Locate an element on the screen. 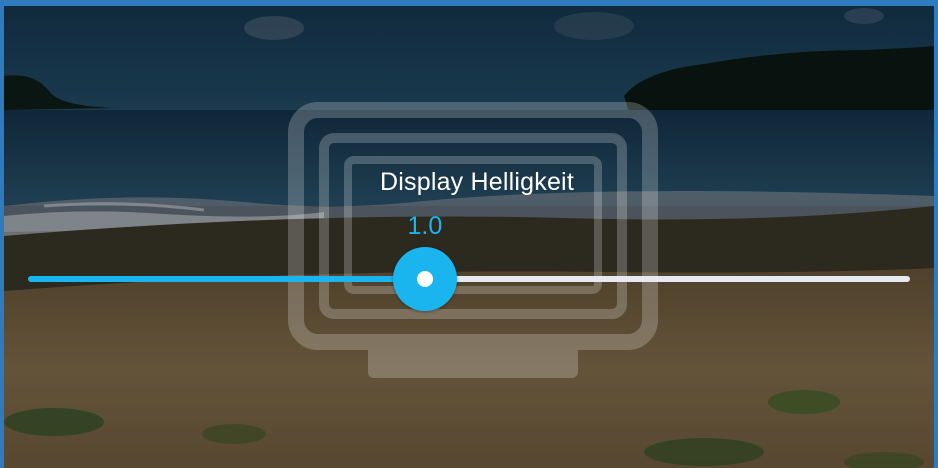 The height and width of the screenshot is (468, 938). slider-track-inactive is located at coordinates (667, 279).